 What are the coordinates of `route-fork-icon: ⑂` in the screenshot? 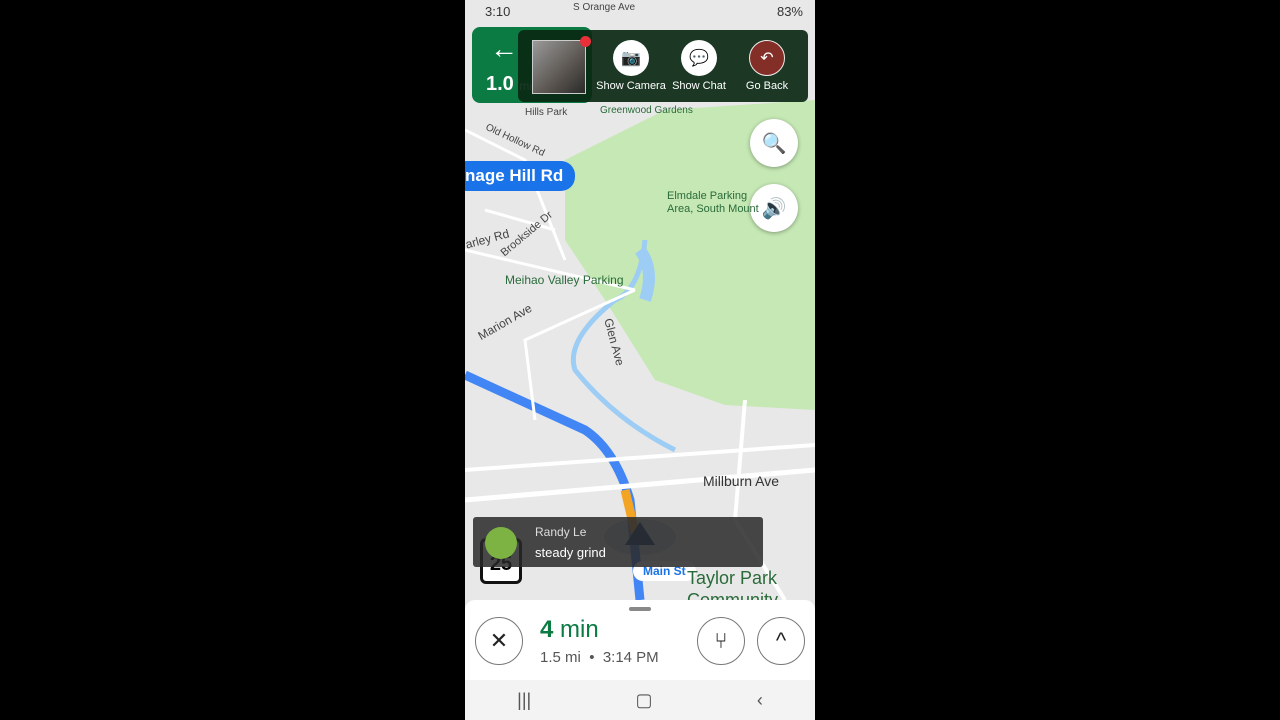 It's located at (721, 640).